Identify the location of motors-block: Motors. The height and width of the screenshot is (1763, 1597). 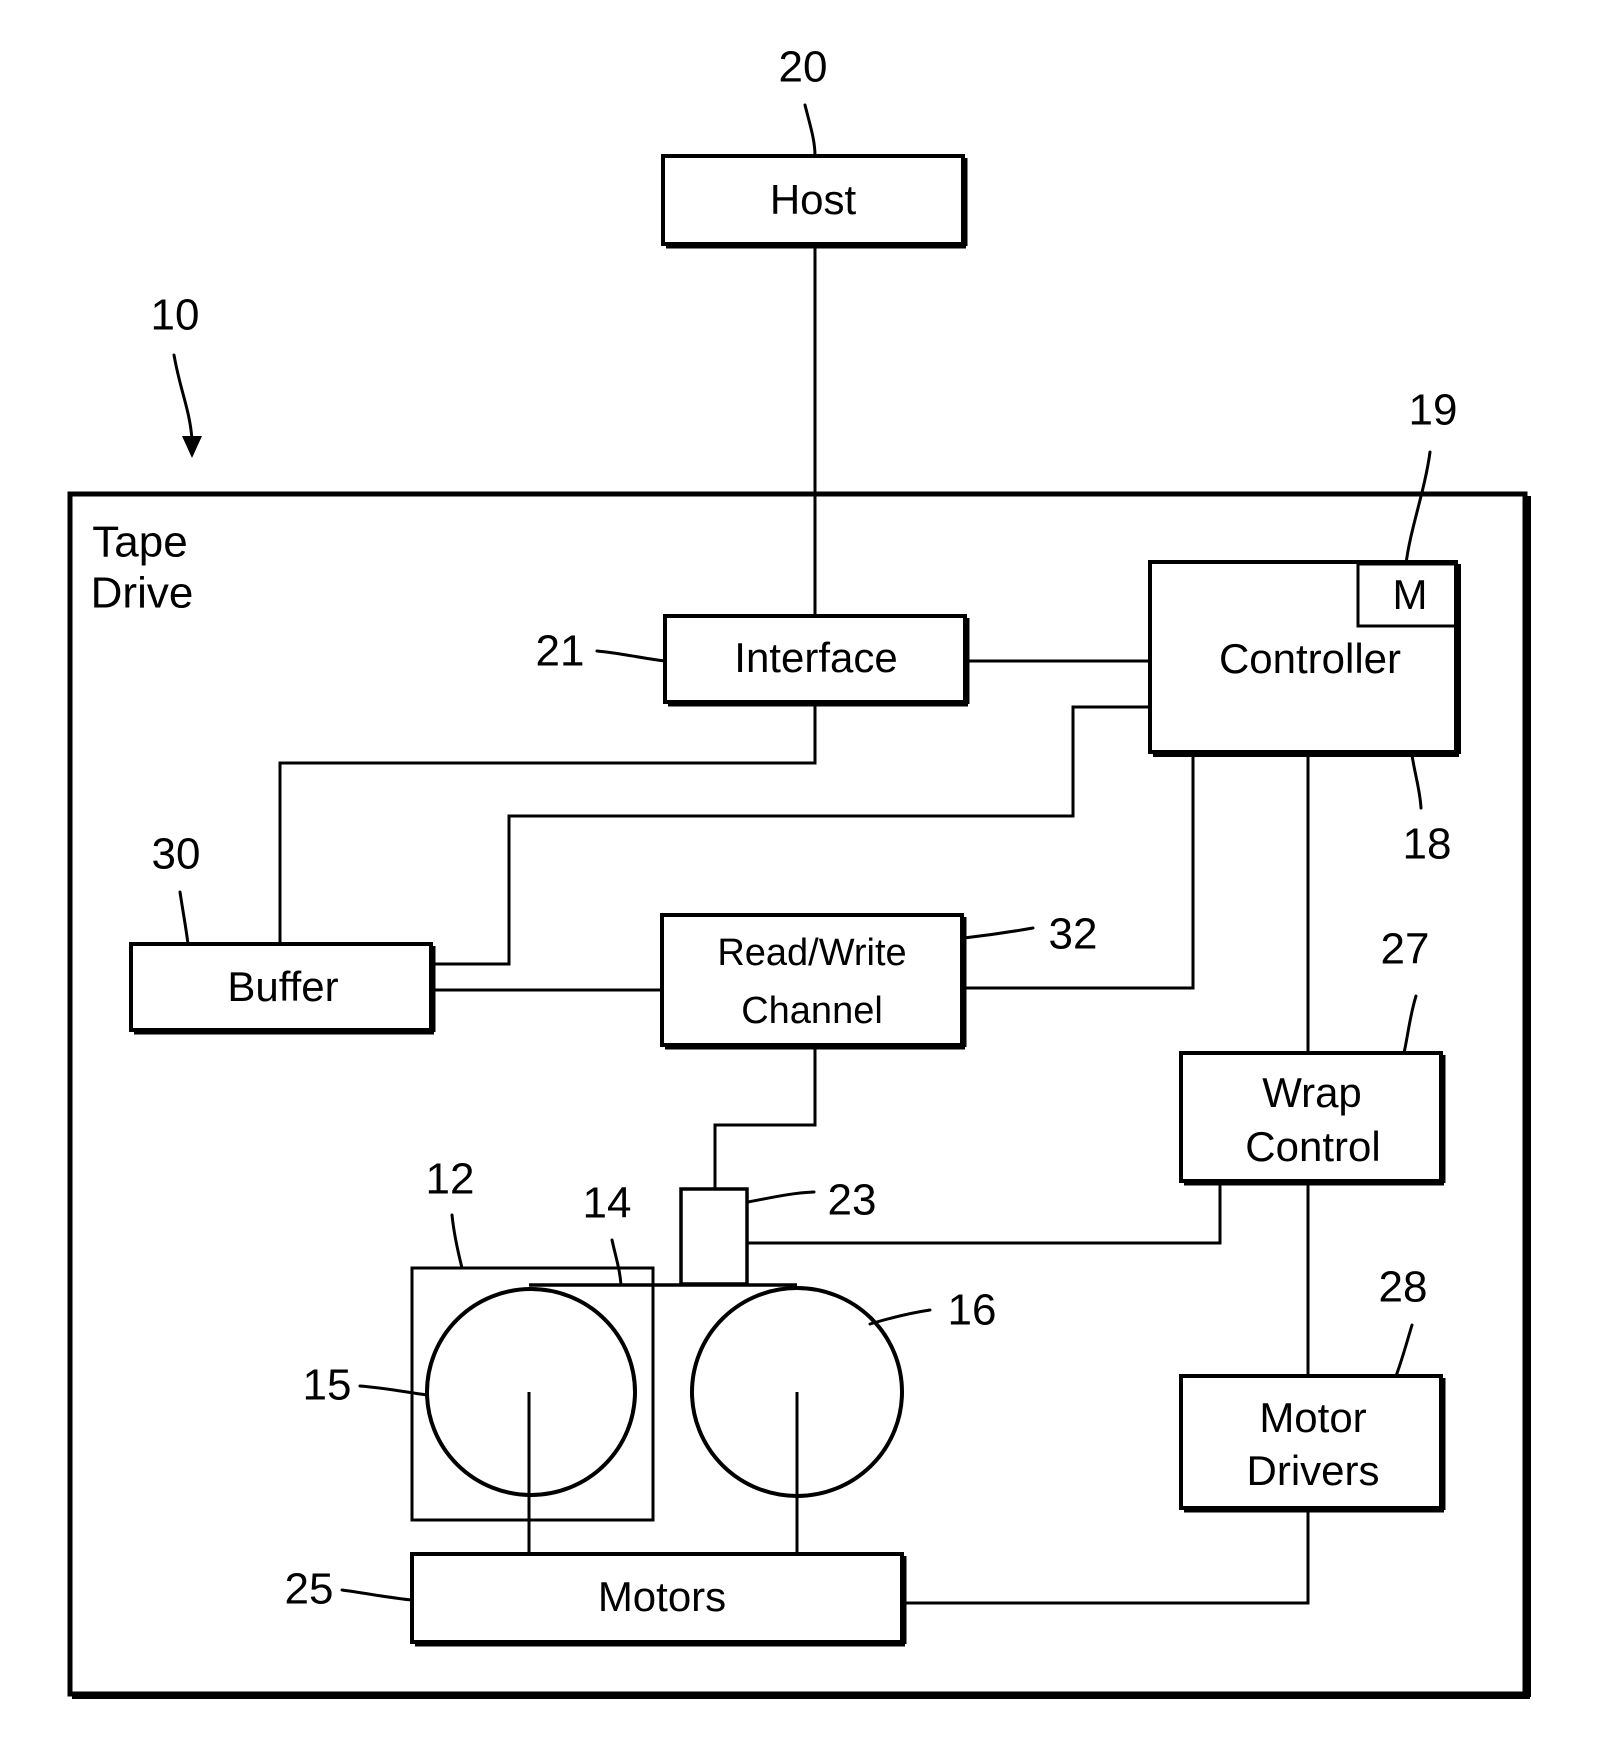
(658, 1599).